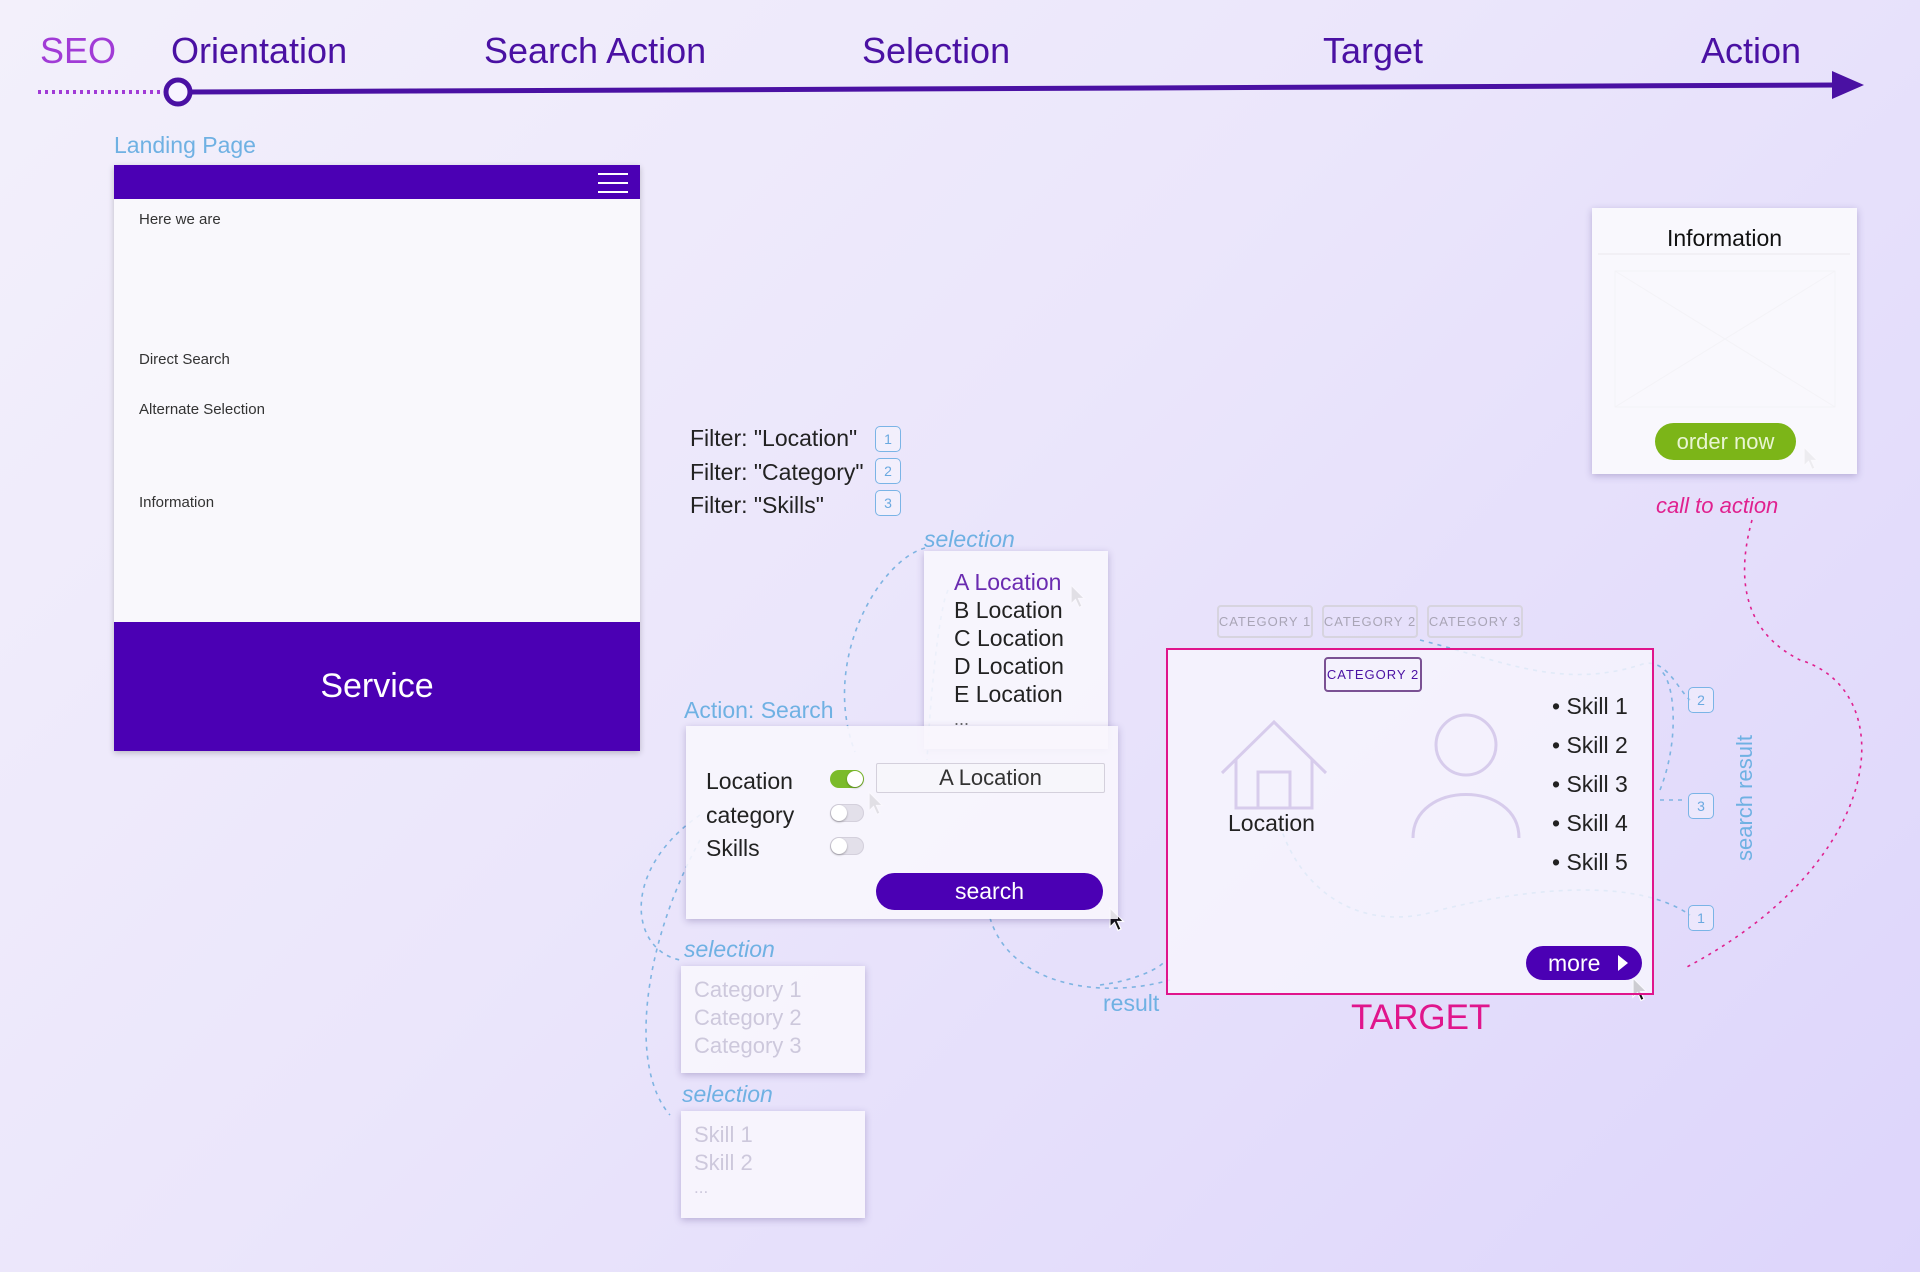  I want to click on category-selection-caption: selection, so click(729, 949).